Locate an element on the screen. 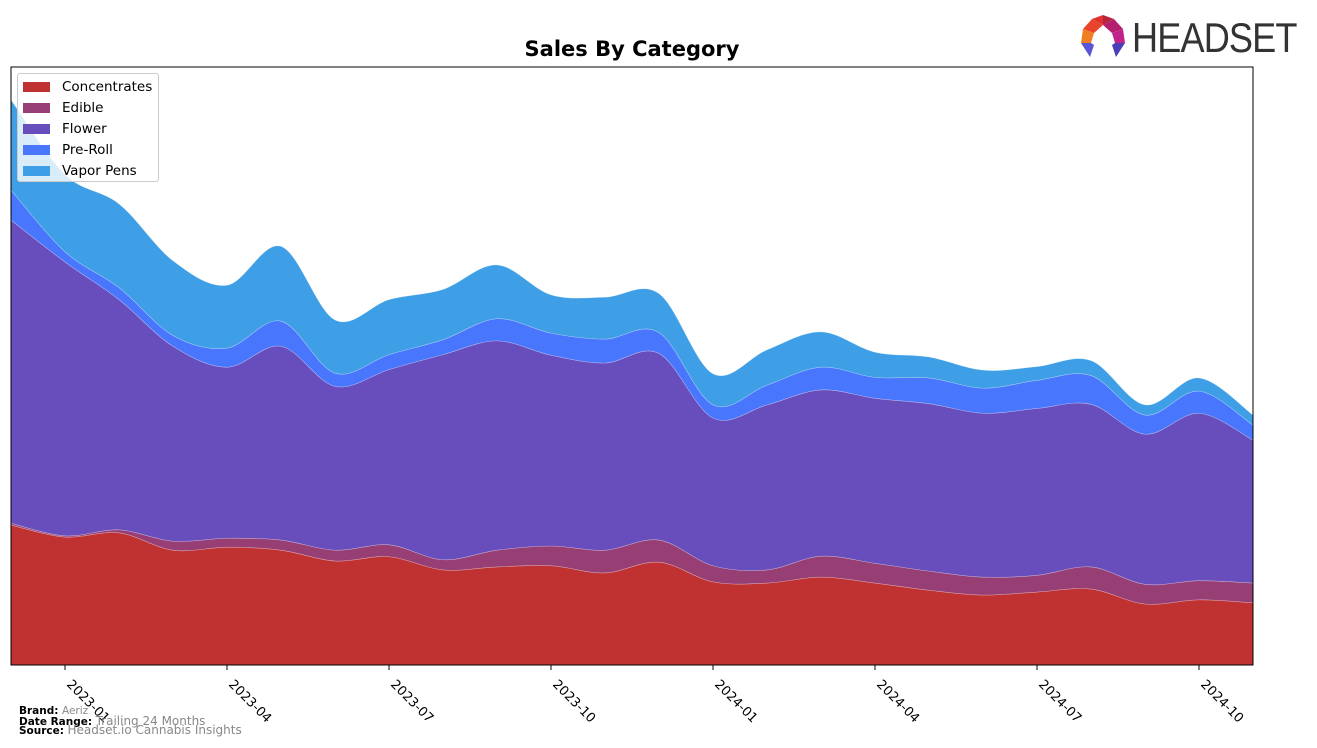 The width and height of the screenshot is (1317, 748). legend-label: Concentrates is located at coordinates (107, 87).